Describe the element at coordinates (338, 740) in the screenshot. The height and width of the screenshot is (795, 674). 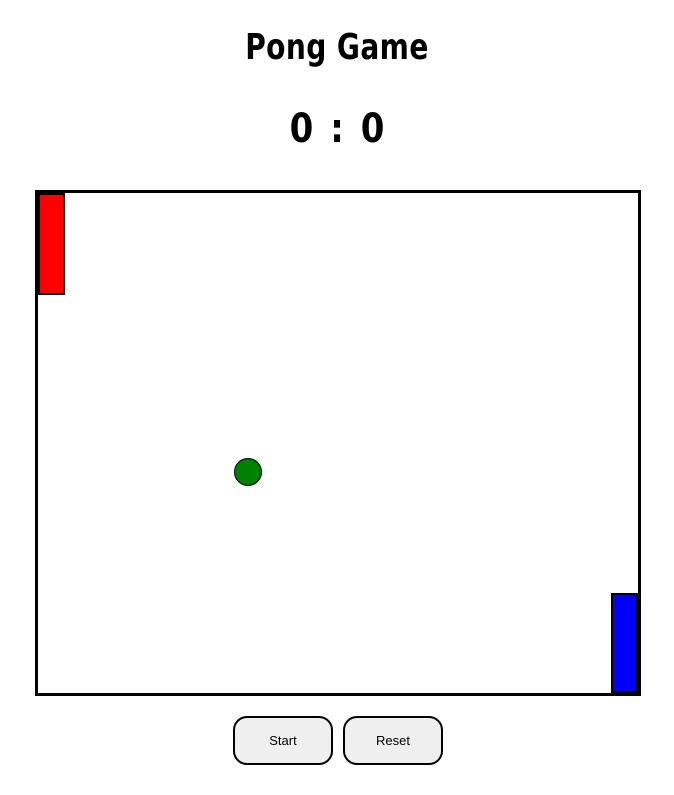
I see `game-controls: Start Reset` at that location.